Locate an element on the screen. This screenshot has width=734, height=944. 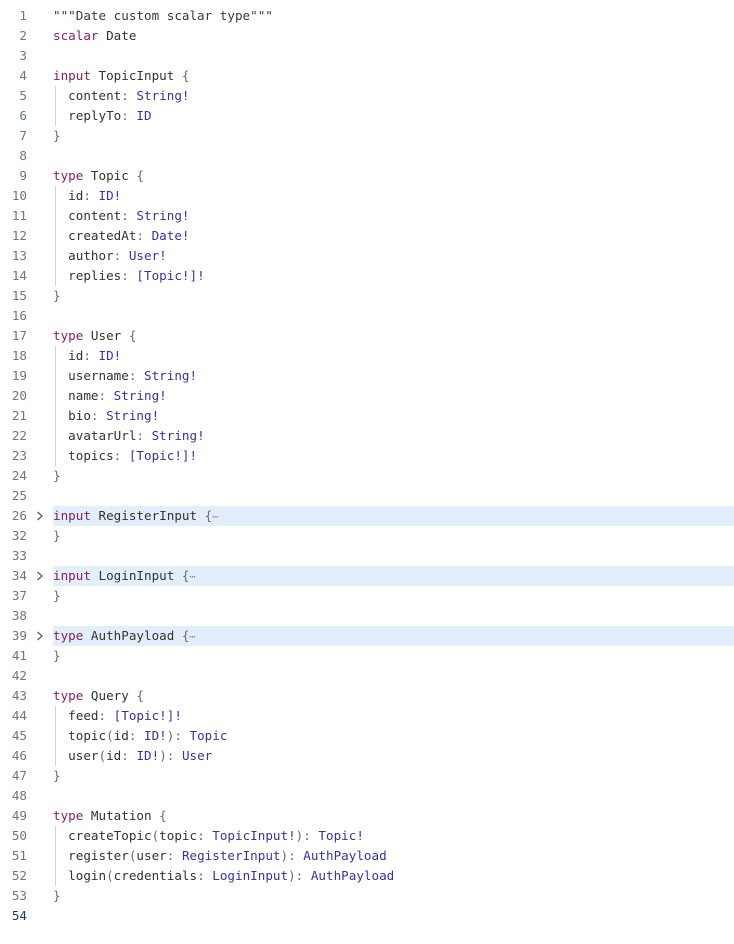
code-text: type User { is located at coordinates (393, 336).